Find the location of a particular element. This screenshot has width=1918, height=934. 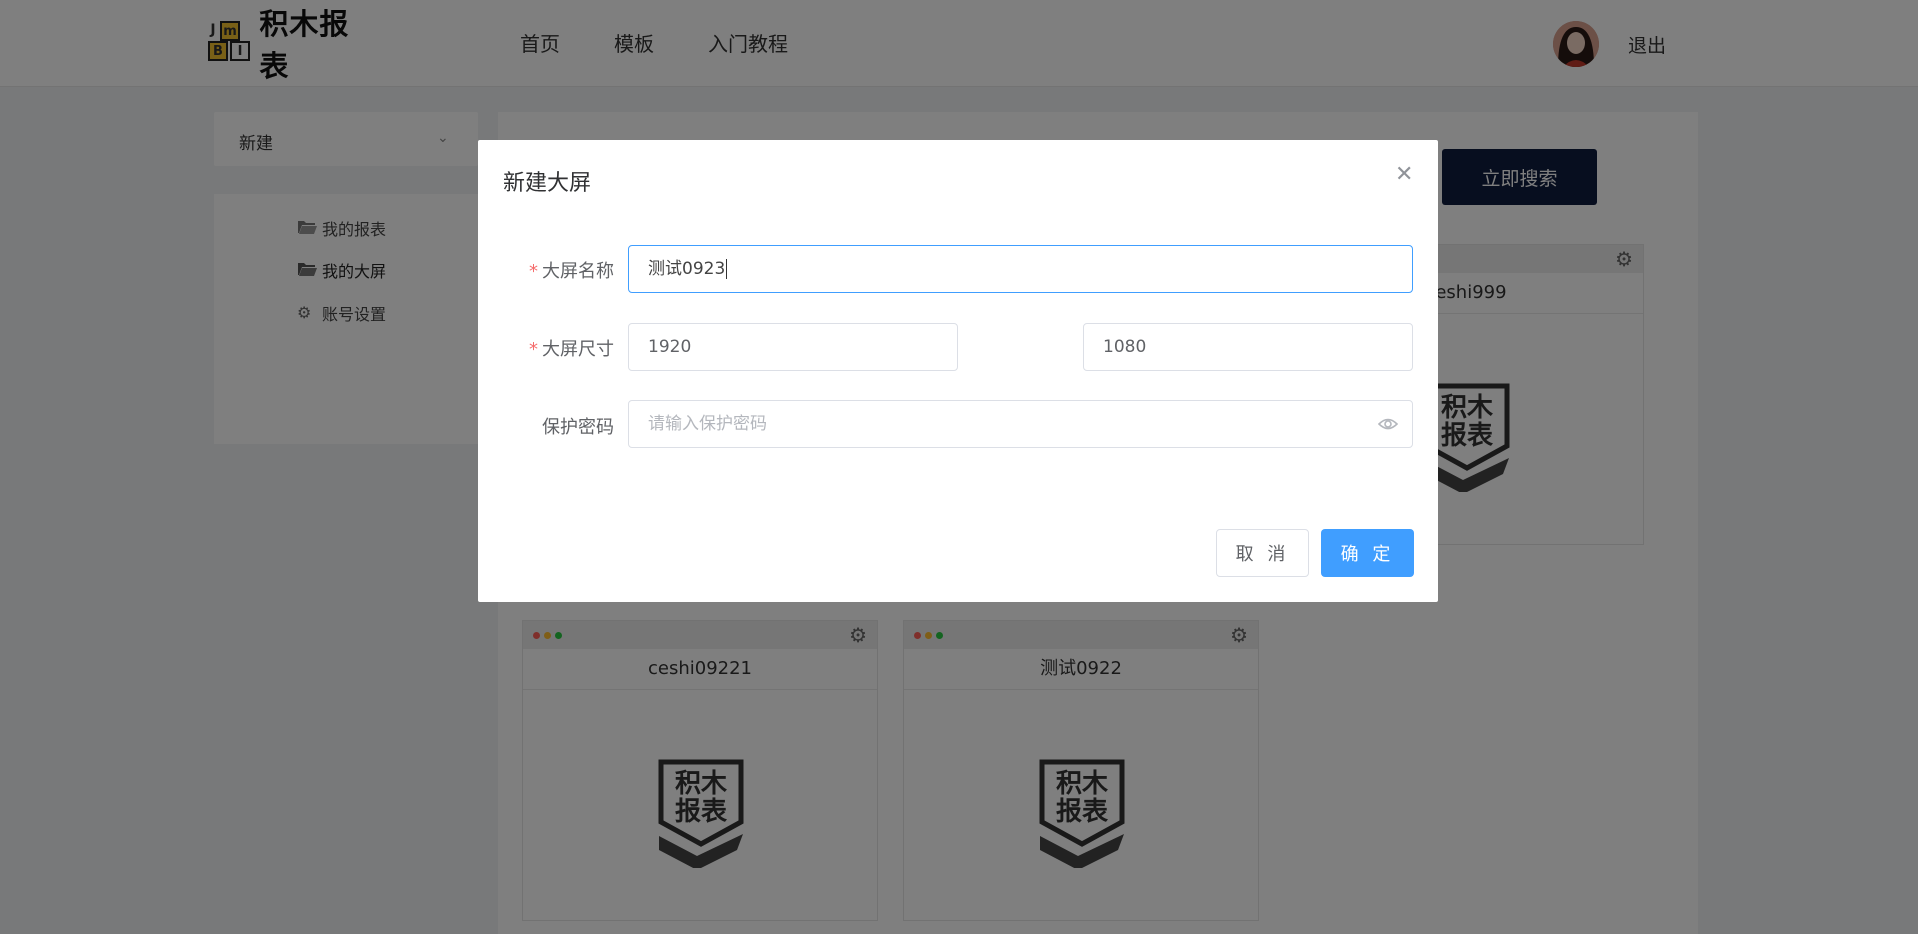

name-label-text: 大屏名称 is located at coordinates (578, 271).